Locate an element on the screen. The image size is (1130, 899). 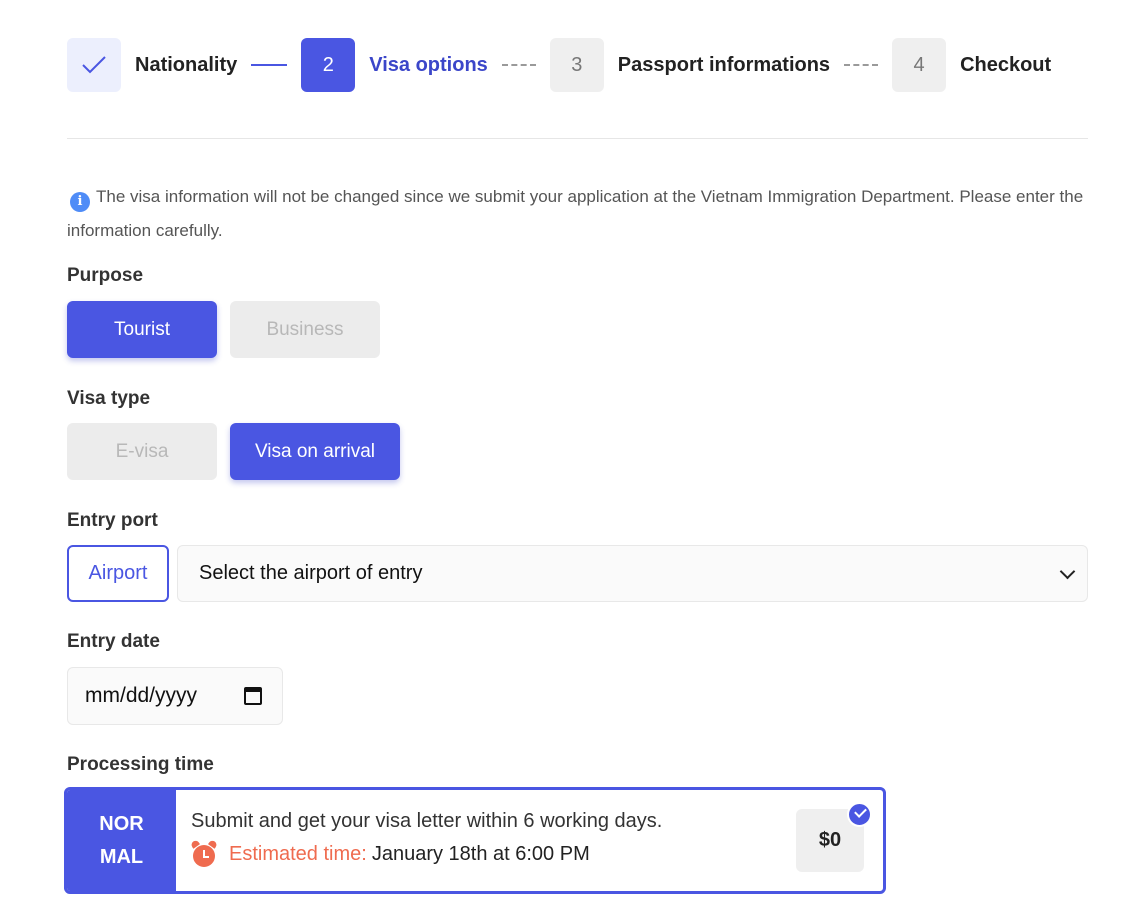
entry-date-input: mm/dd/yyyy is located at coordinates (175, 696).